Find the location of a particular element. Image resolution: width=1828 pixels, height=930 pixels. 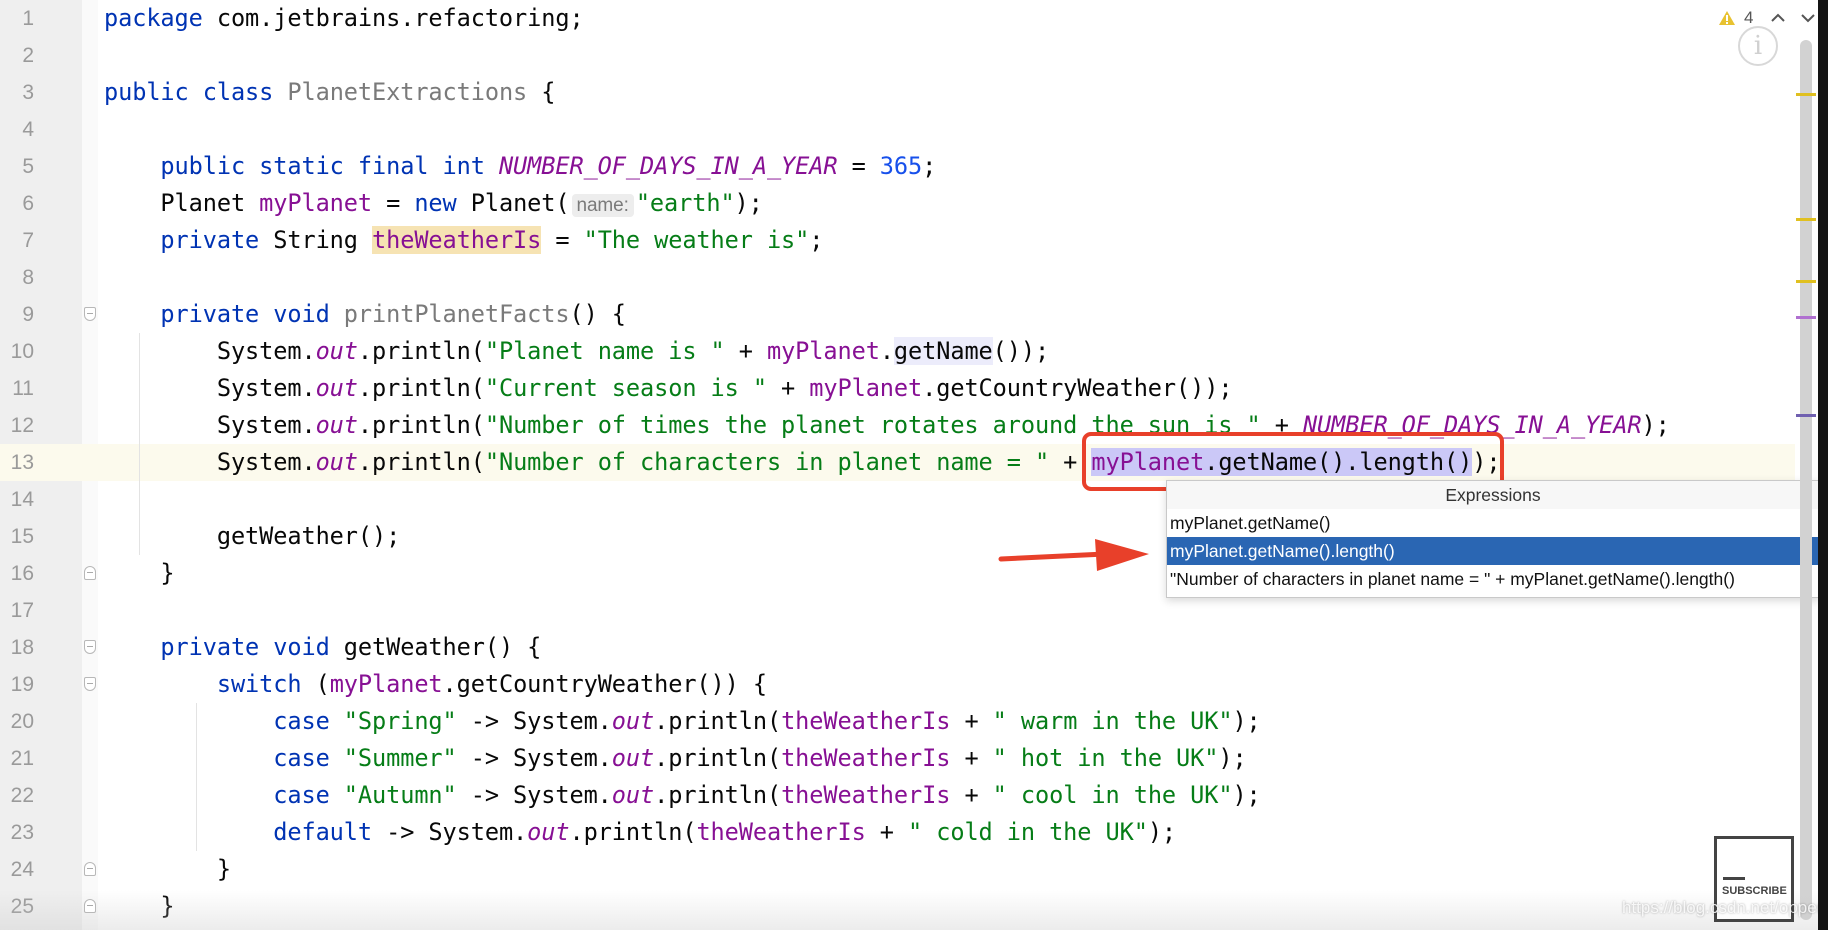

code-line: 4 is located at coordinates (897, 129).